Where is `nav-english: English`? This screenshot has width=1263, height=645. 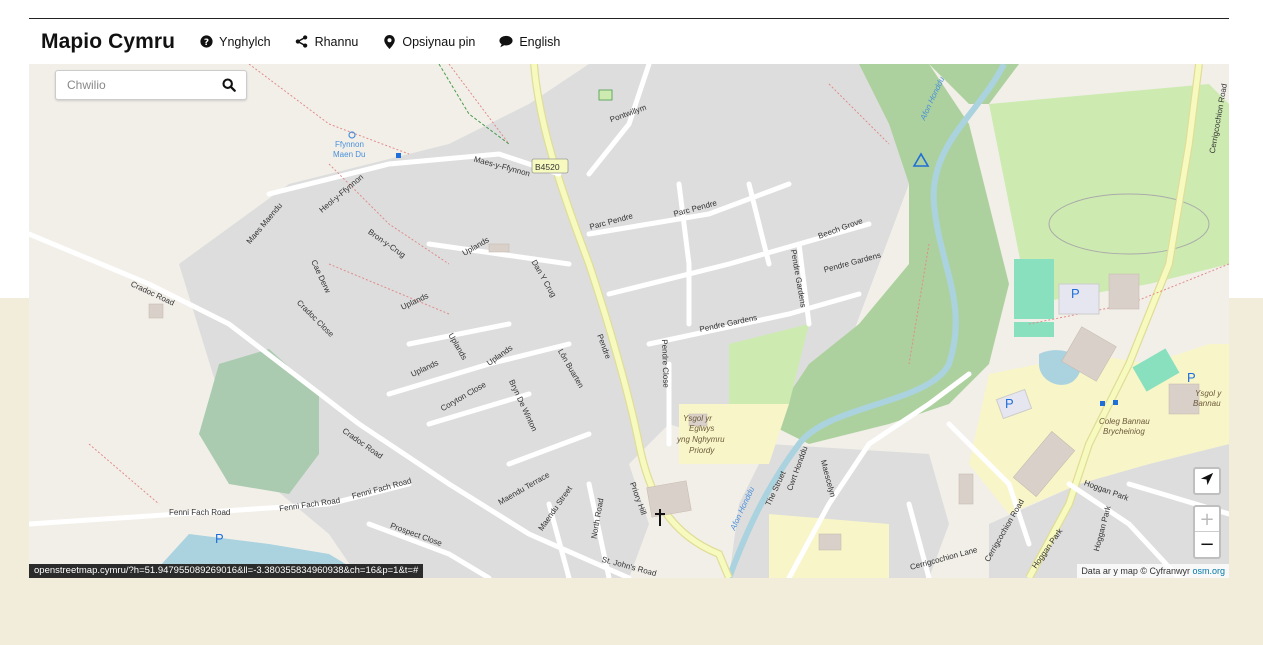
nav-english: English is located at coordinates (529, 42).